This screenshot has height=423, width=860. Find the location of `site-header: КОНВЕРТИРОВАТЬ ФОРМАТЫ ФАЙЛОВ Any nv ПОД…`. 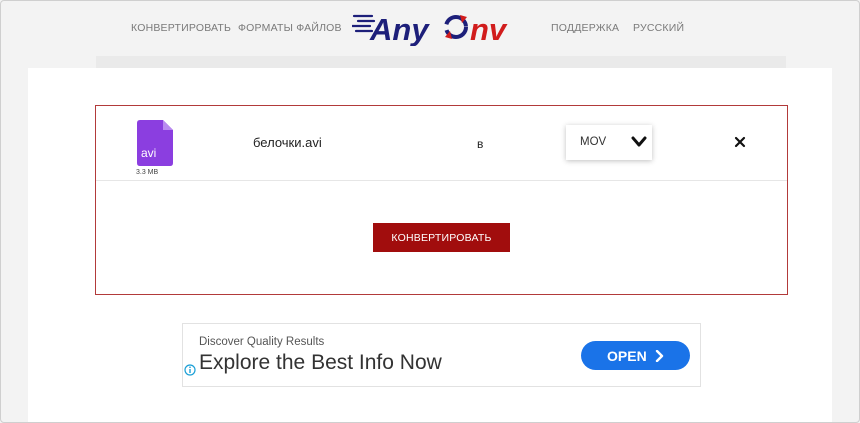

site-header: КОНВЕРТИРОВАТЬ ФОРМАТЫ ФАЙЛОВ Any nv ПОД… is located at coordinates (430, 28).